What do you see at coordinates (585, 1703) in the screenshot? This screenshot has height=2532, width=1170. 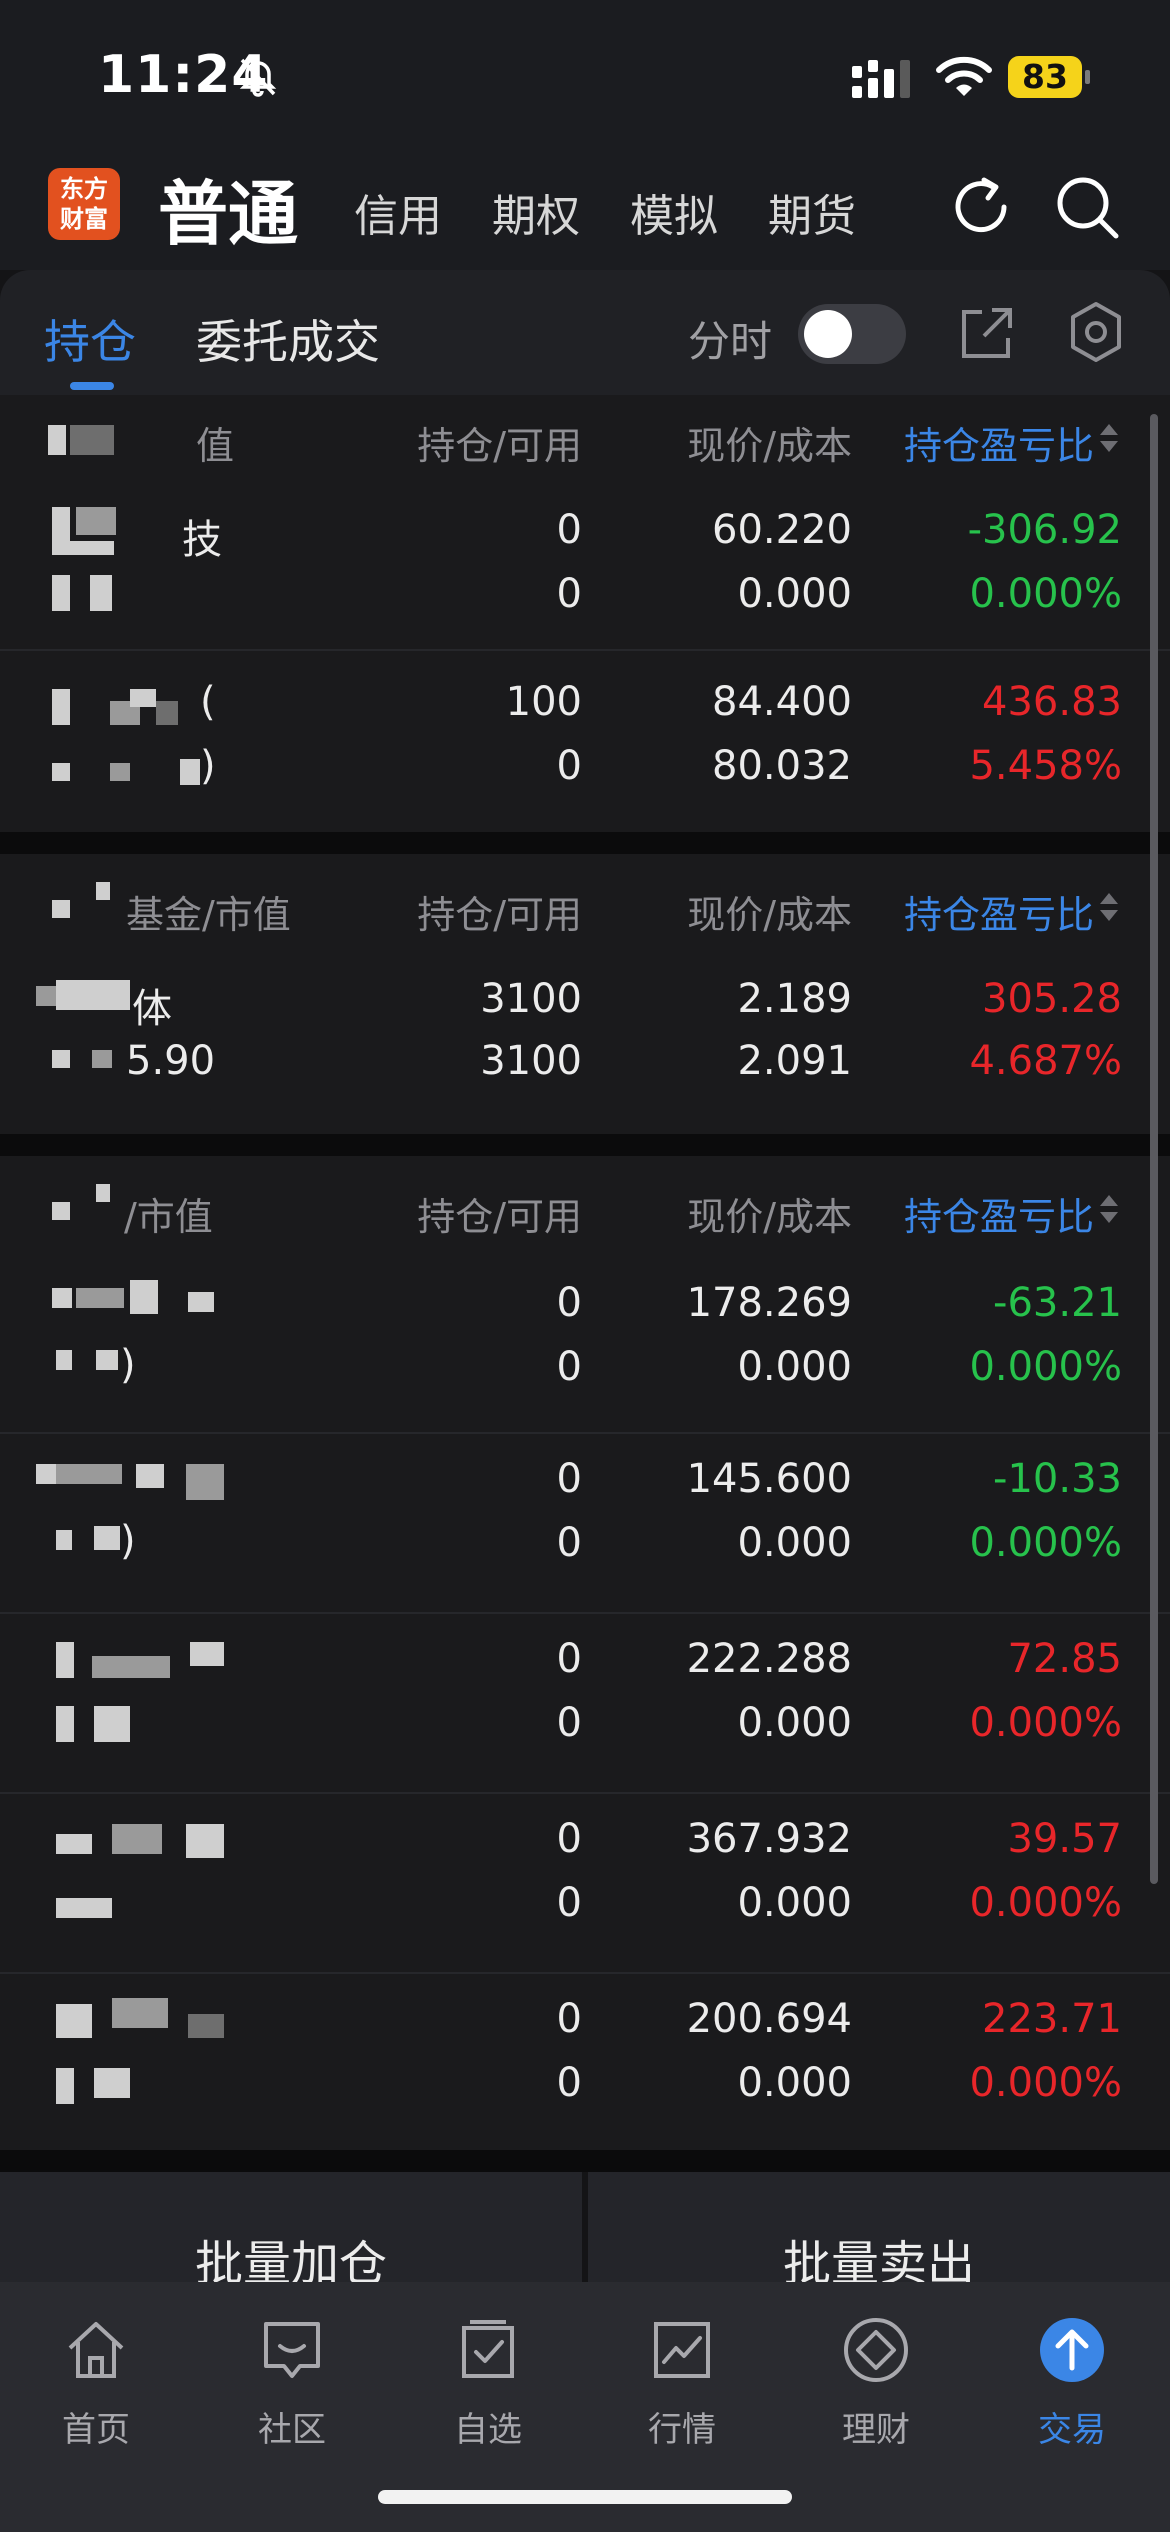 I see `holding-row: 0 0 222.288 0.000 72.85 0.000%` at bounding box center [585, 1703].